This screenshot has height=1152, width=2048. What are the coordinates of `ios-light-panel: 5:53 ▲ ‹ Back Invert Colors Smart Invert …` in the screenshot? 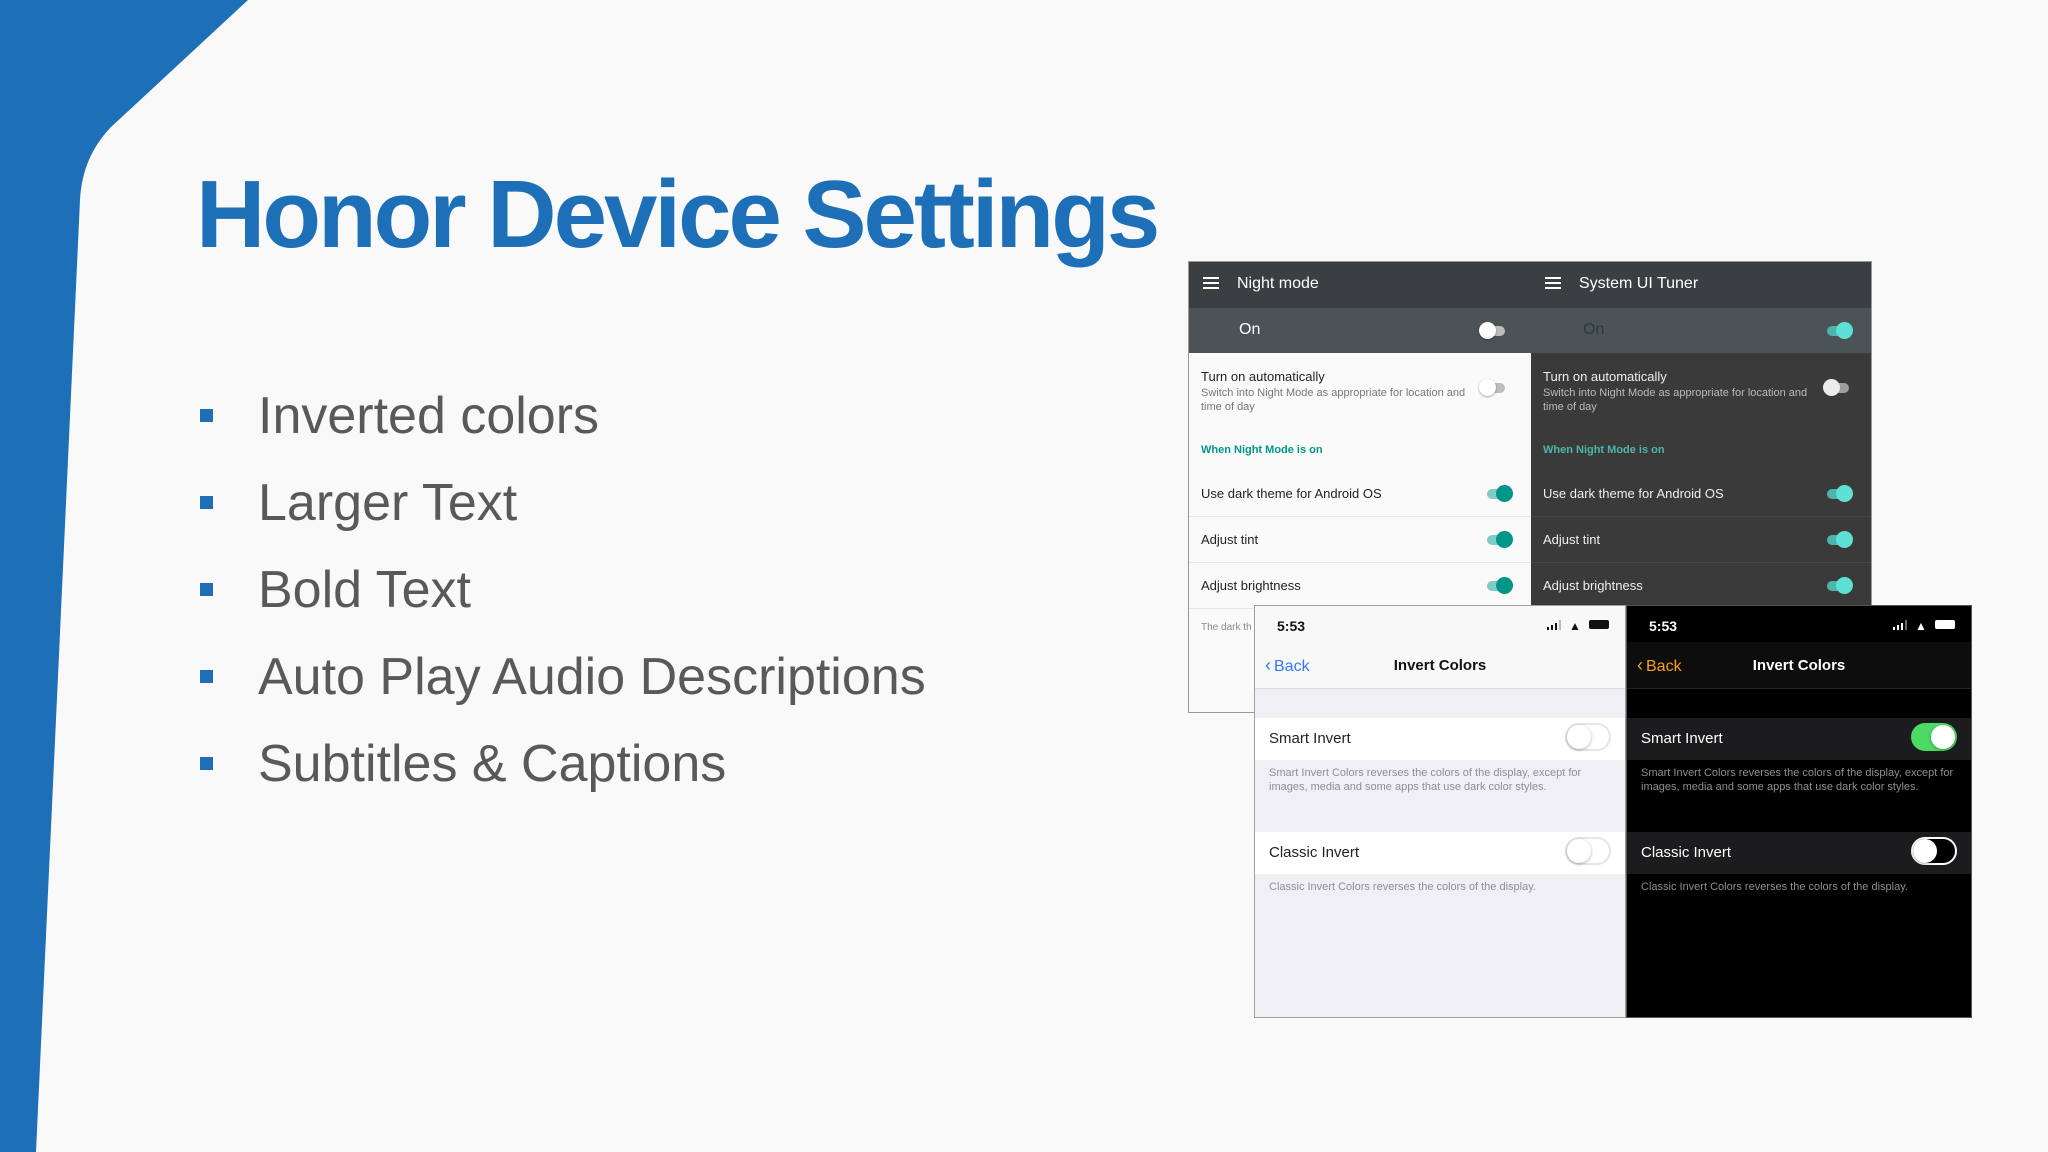 It's located at (1440, 811).